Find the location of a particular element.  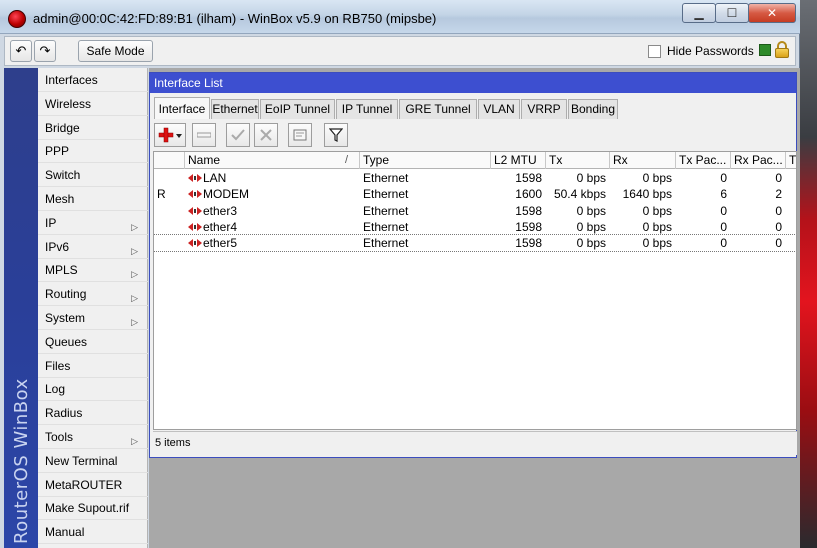

maximize-icon: ☐ is located at coordinates (732, 13).